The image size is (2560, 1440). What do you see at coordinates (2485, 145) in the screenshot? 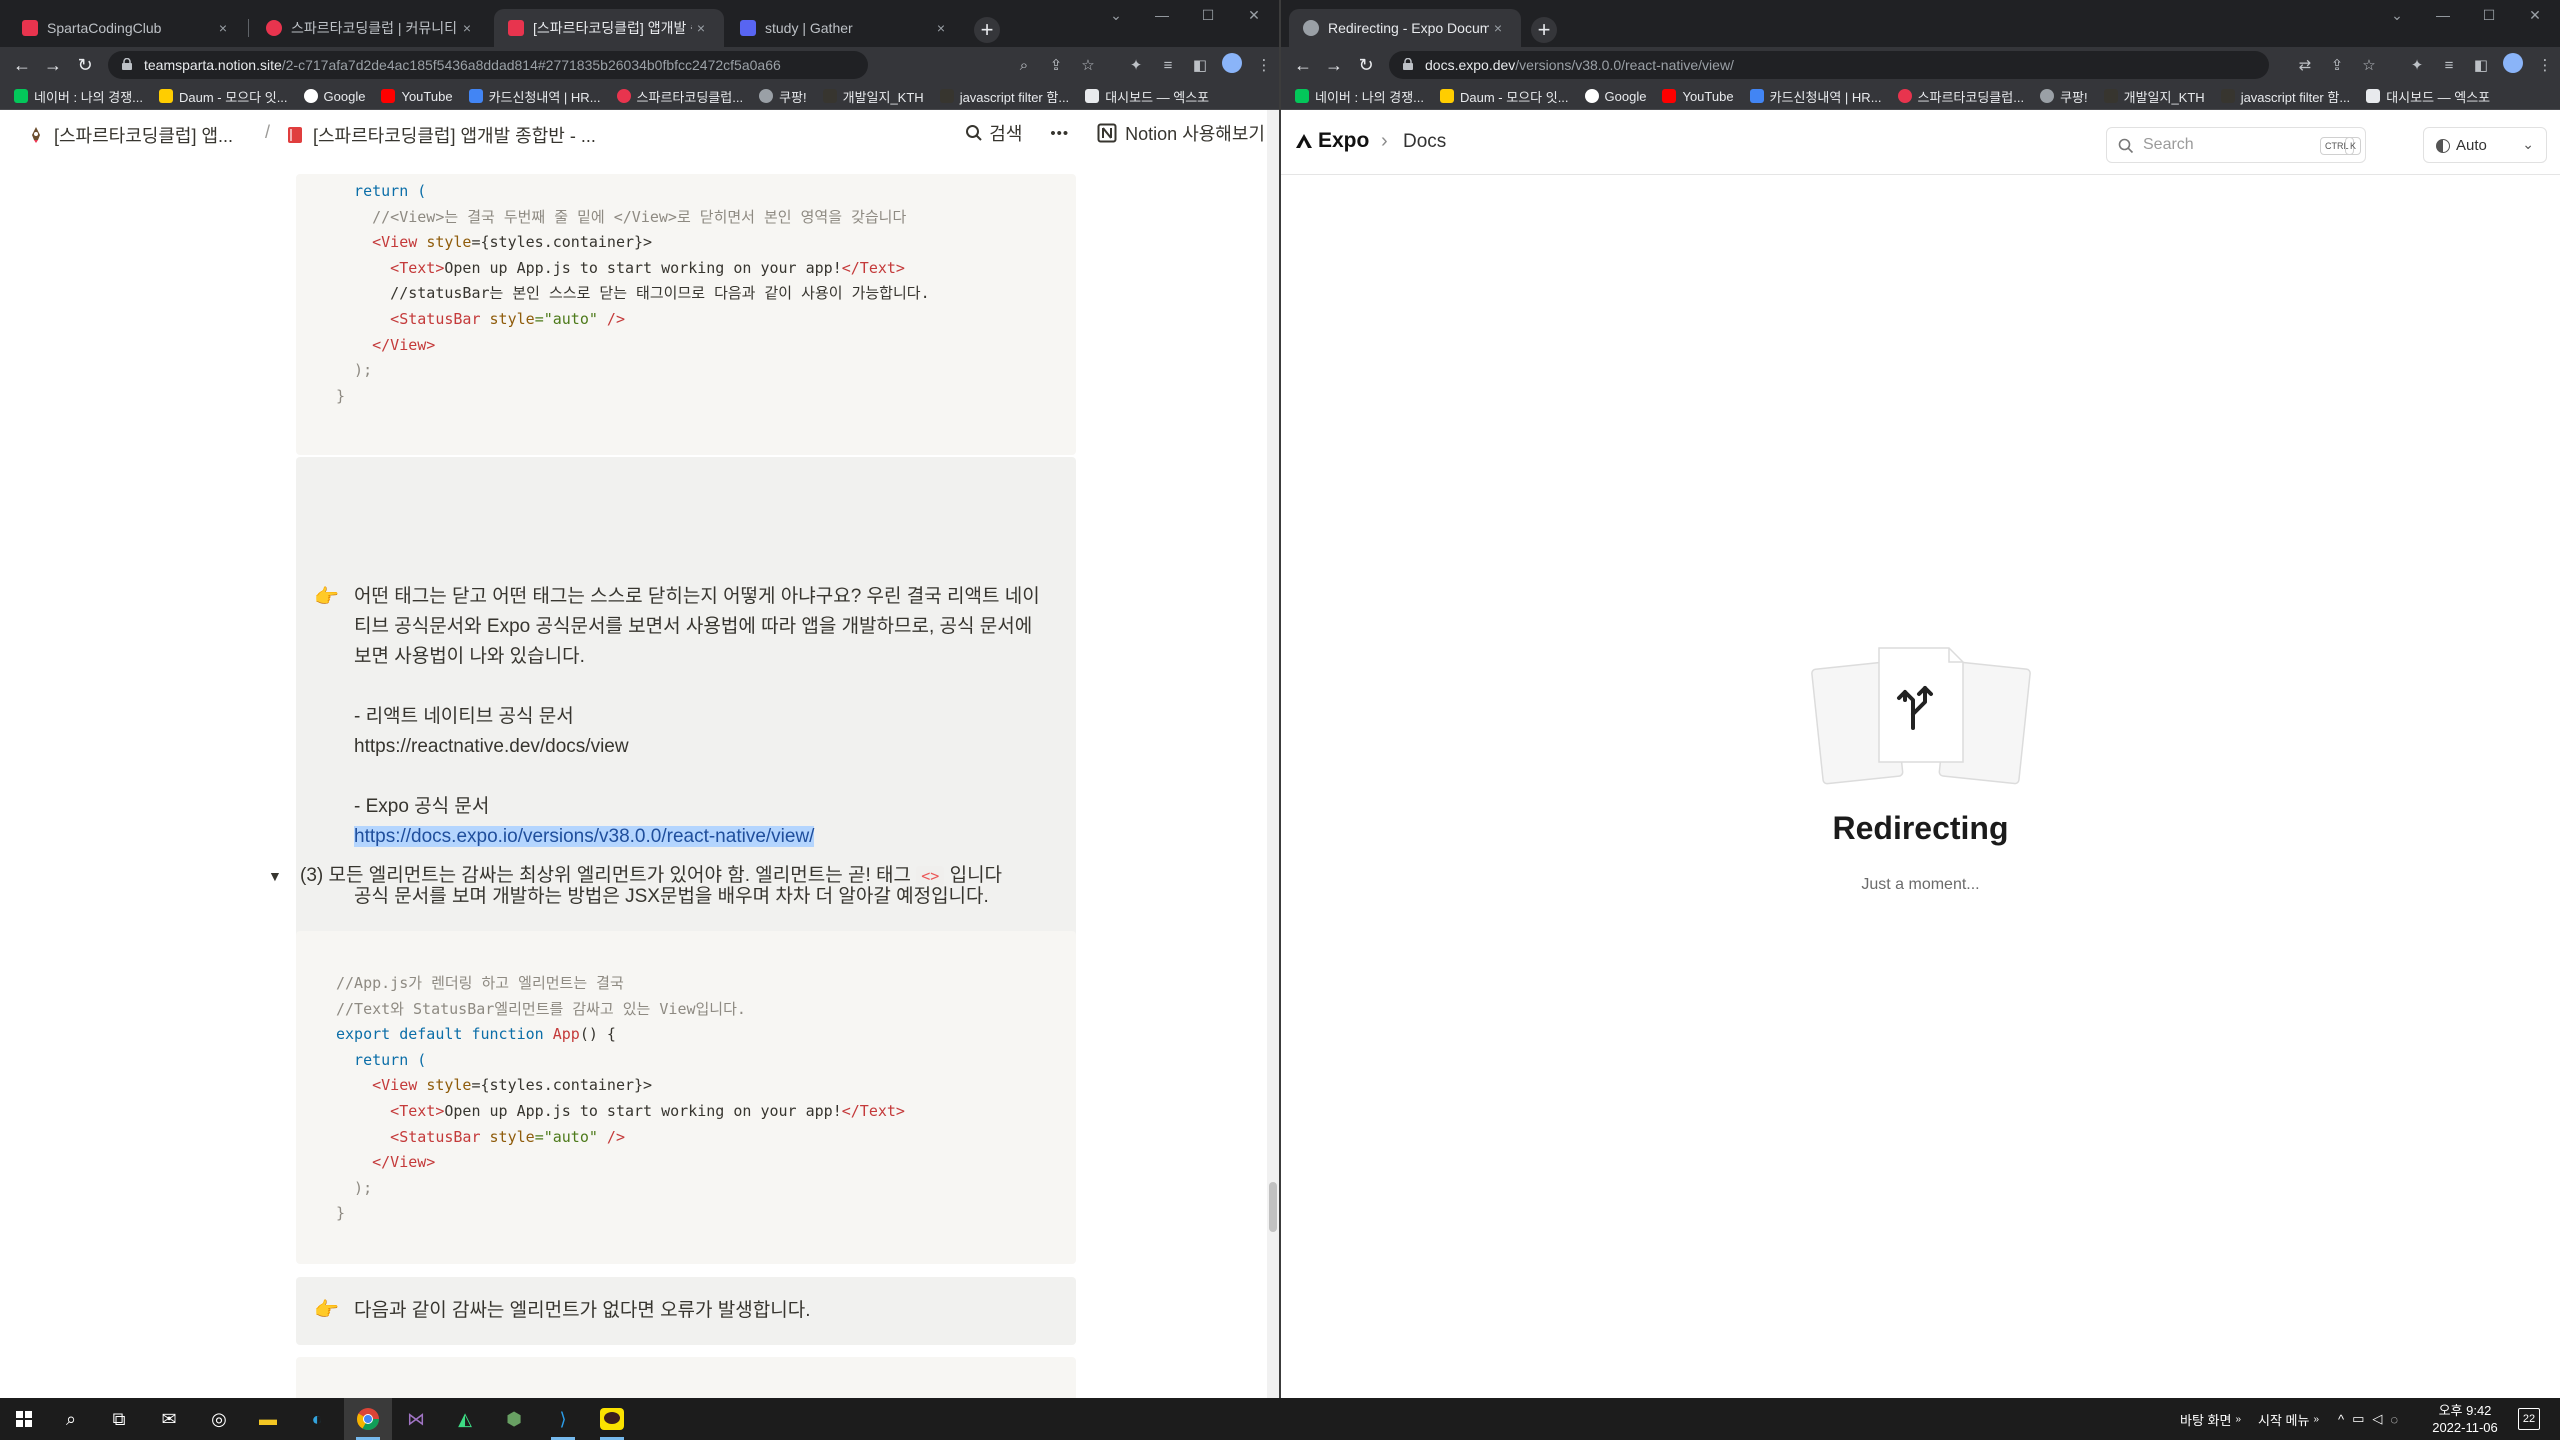
I see `theme-select: Auto ⌄` at bounding box center [2485, 145].